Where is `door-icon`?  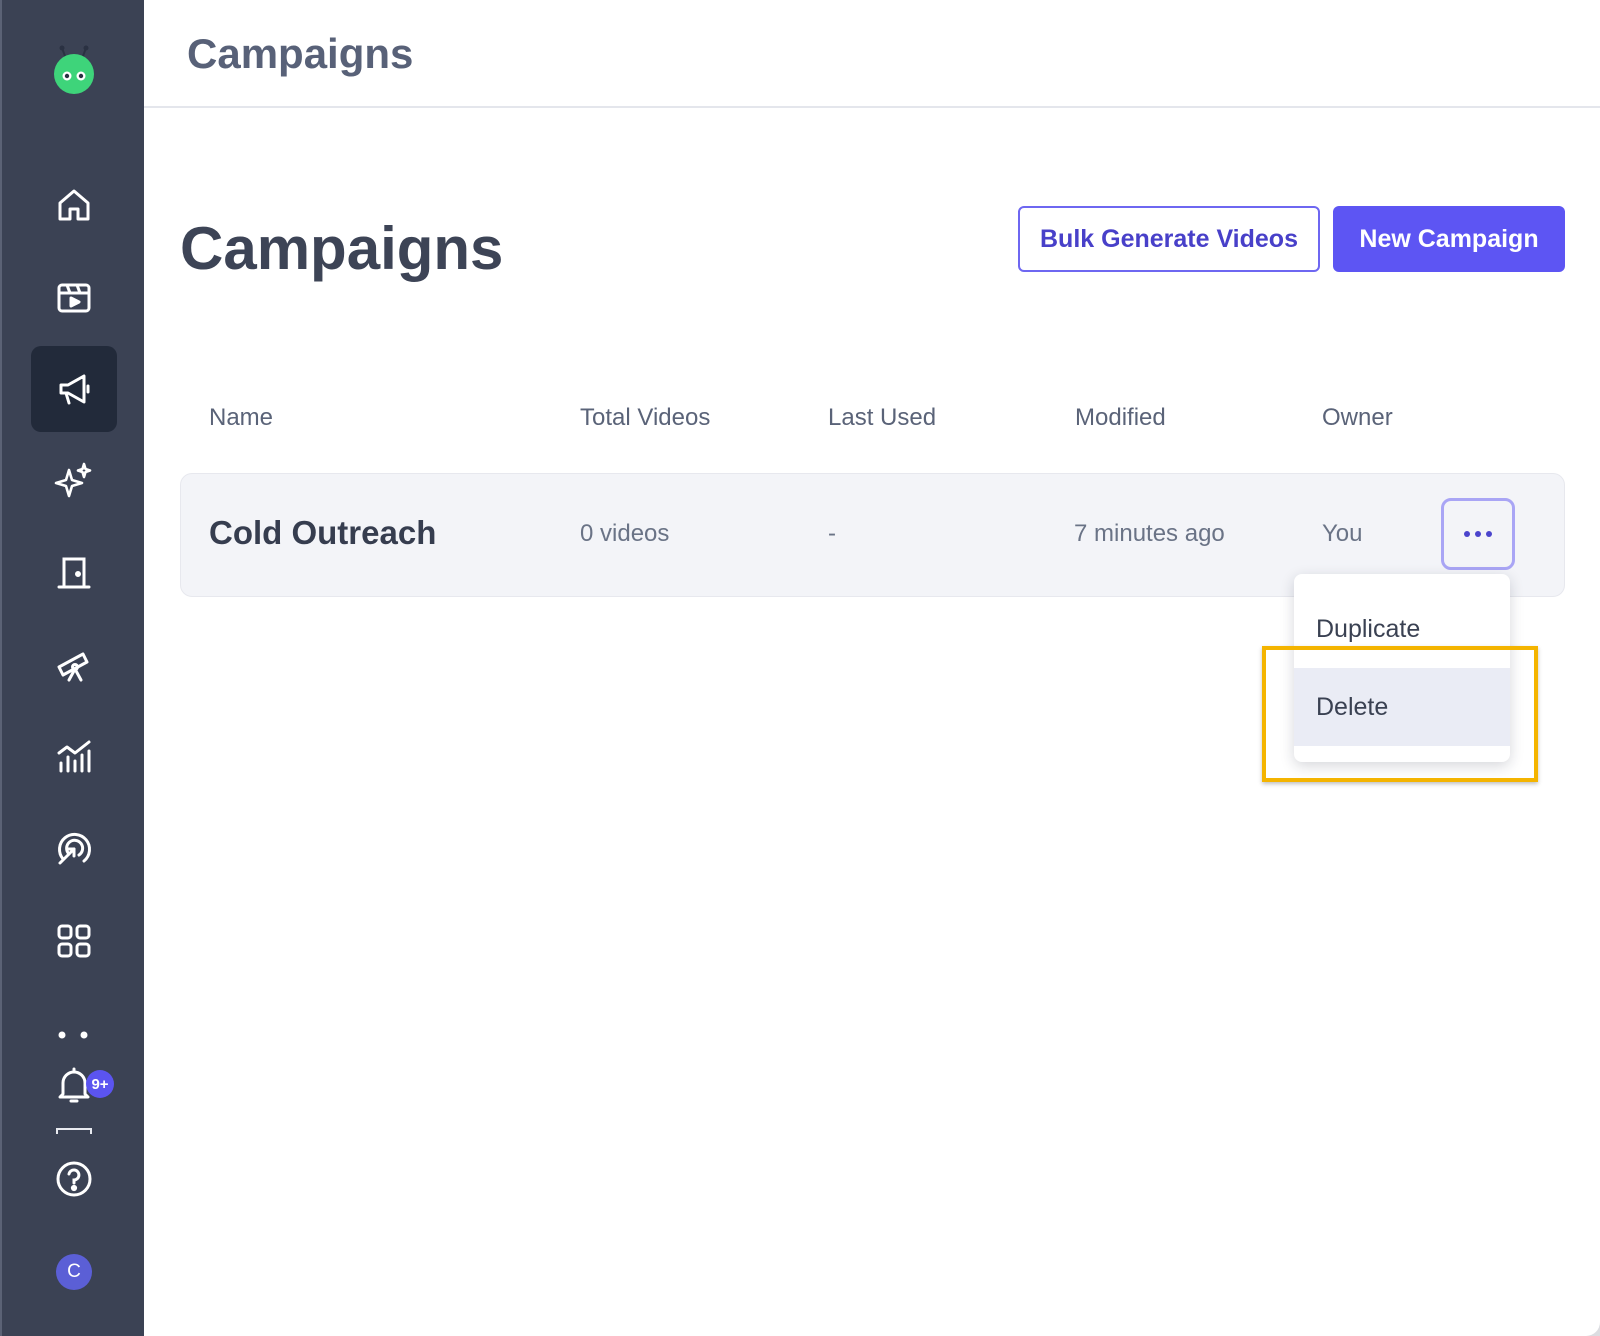
door-icon is located at coordinates (74, 573).